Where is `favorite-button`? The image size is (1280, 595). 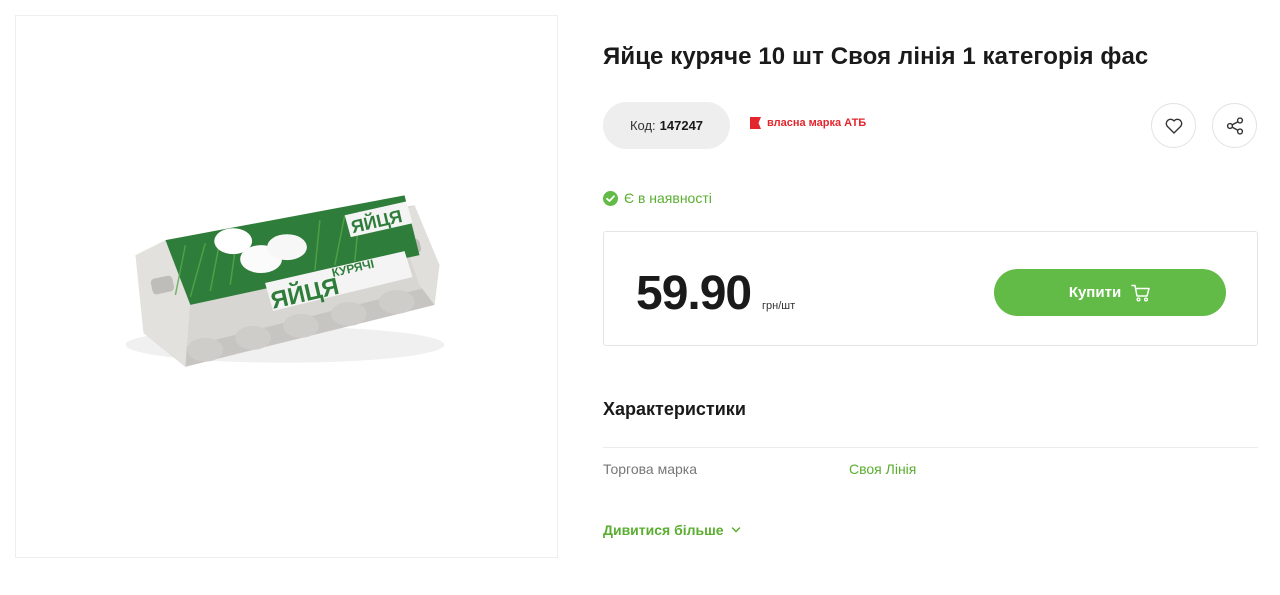 favorite-button is located at coordinates (1173, 125).